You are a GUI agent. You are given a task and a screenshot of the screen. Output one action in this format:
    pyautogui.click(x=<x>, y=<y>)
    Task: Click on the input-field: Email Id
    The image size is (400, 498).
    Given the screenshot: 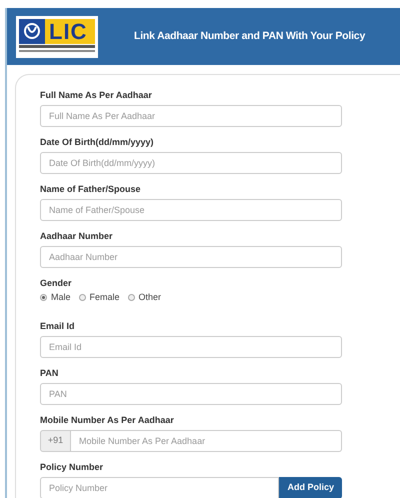 What is the action you would take?
    pyautogui.click(x=191, y=347)
    